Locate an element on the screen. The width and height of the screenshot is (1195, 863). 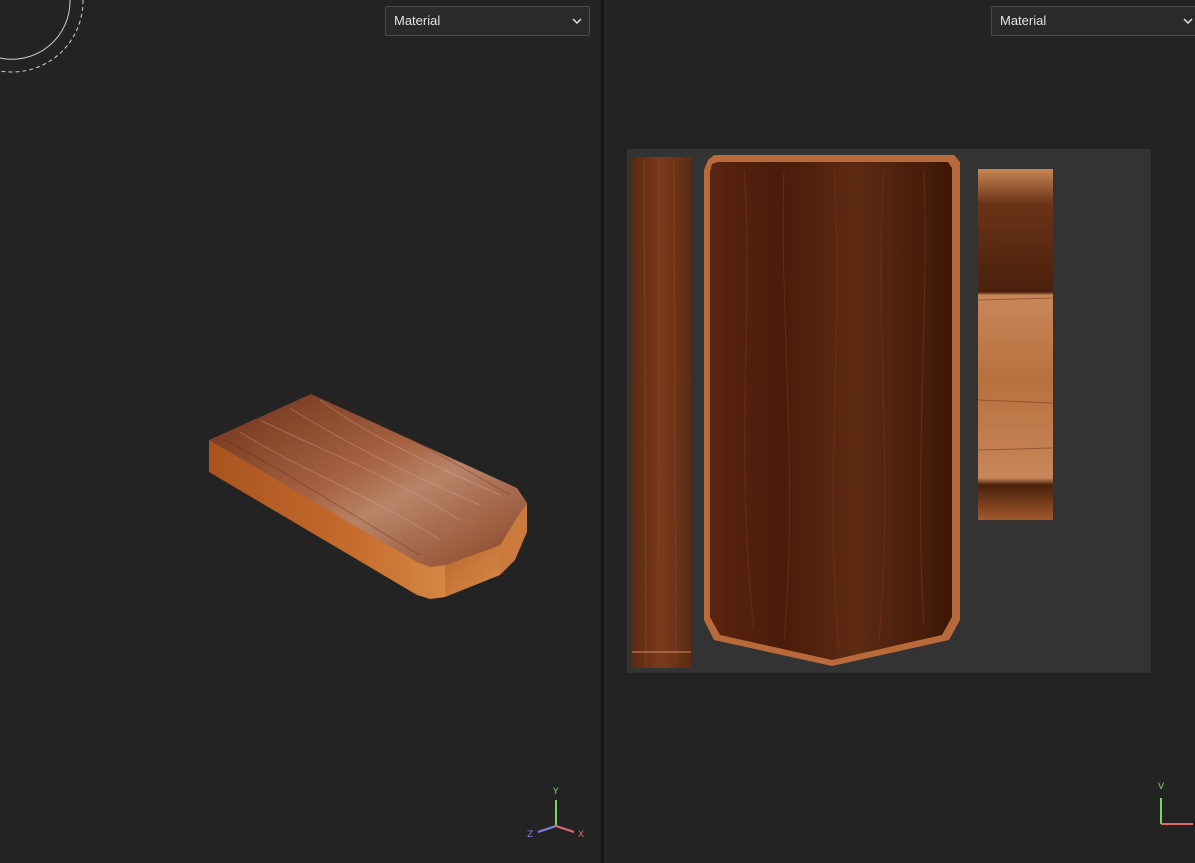
axis-x-label: X is located at coordinates (581, 835).